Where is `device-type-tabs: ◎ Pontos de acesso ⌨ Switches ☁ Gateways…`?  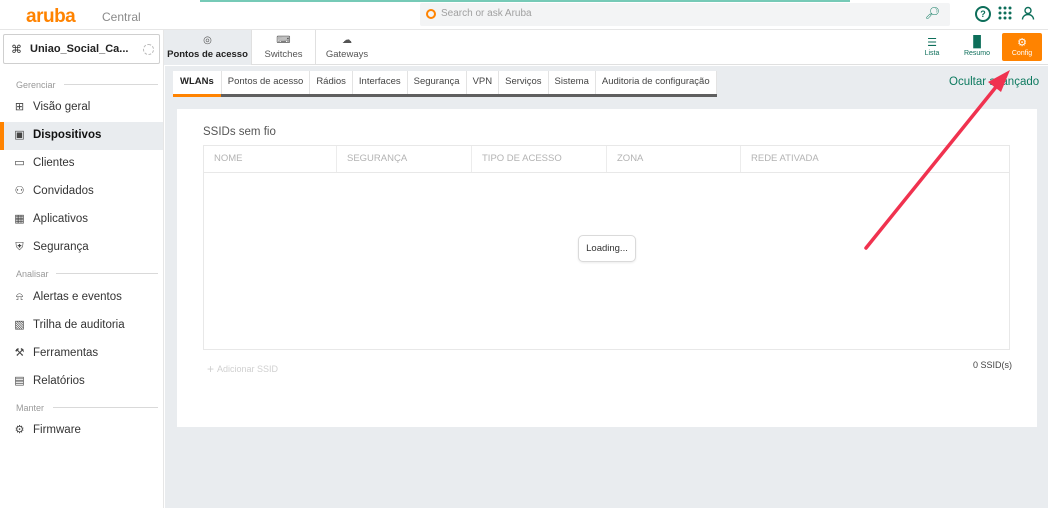 device-type-tabs: ◎ Pontos de acesso ⌨ Switches ☁ Gateways… is located at coordinates (606, 47).